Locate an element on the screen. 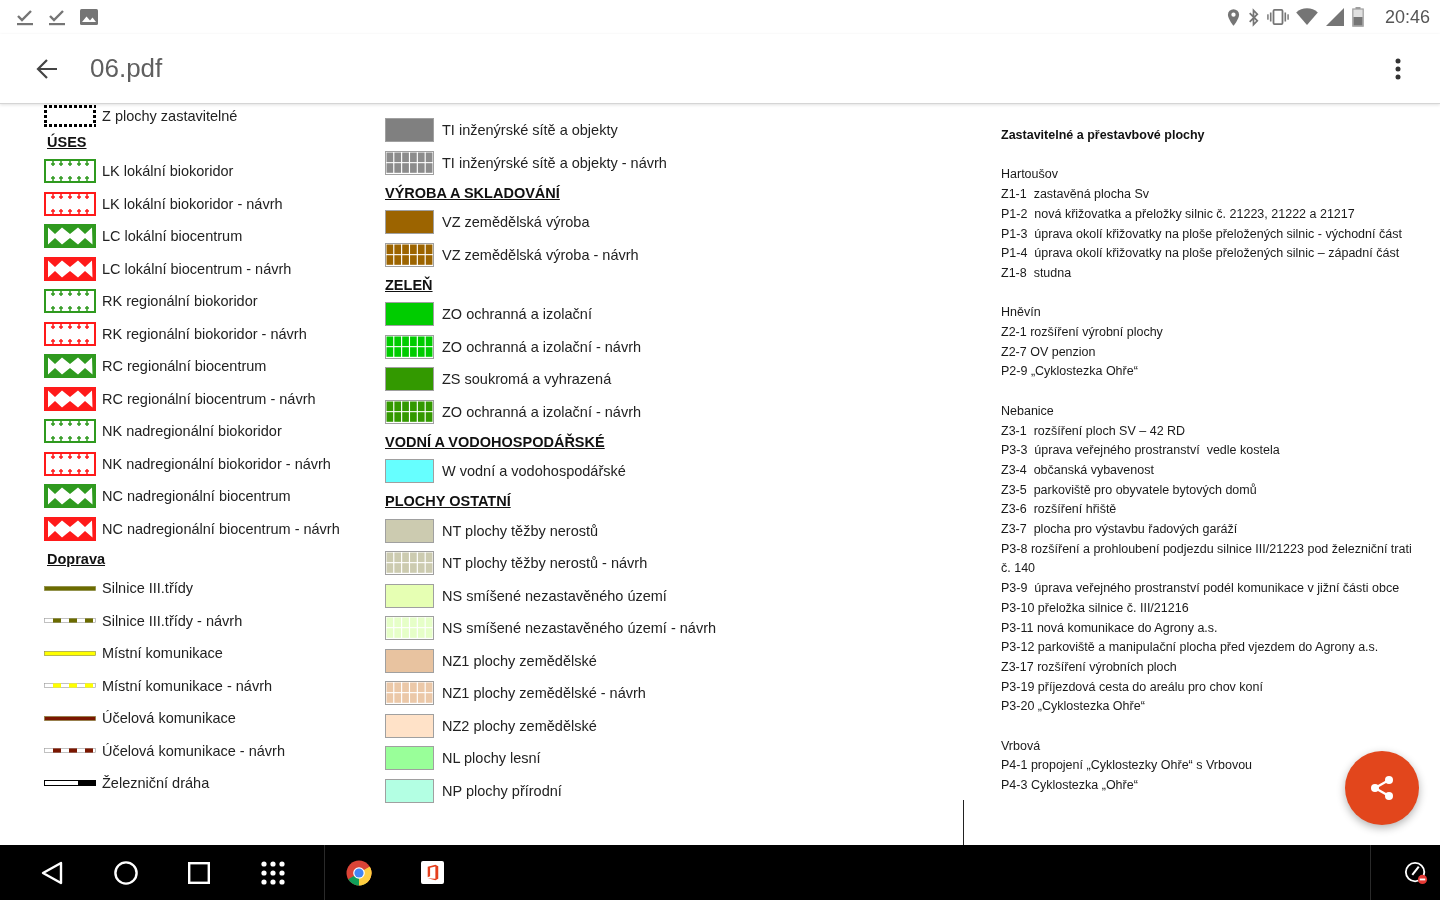 The image size is (1440, 900). legend-label: LC lokální biocentrum - návrh is located at coordinates (197, 268).